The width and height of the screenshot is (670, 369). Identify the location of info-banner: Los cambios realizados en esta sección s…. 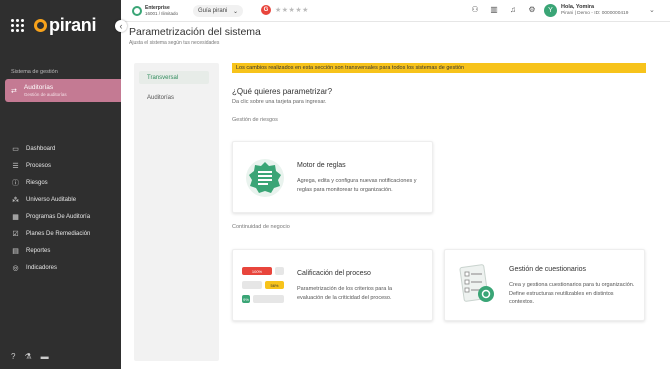
(439, 68).